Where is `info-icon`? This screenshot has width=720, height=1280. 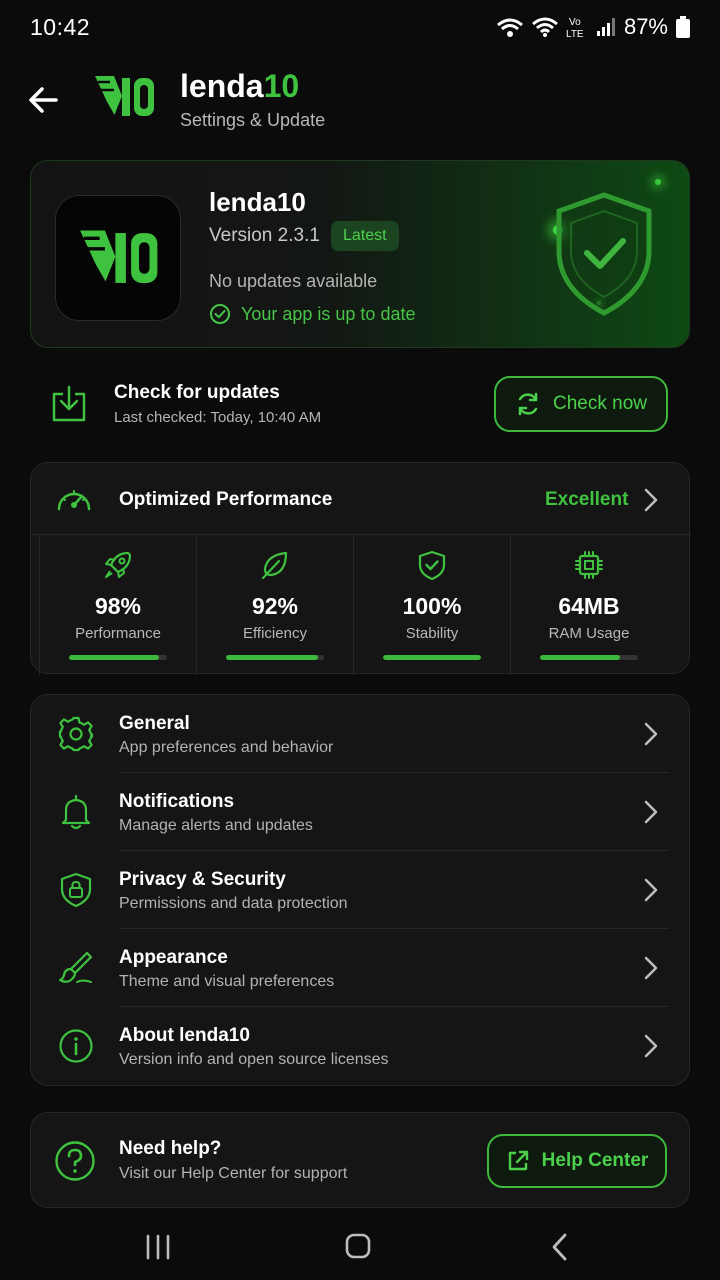
info-icon is located at coordinates (76, 1046).